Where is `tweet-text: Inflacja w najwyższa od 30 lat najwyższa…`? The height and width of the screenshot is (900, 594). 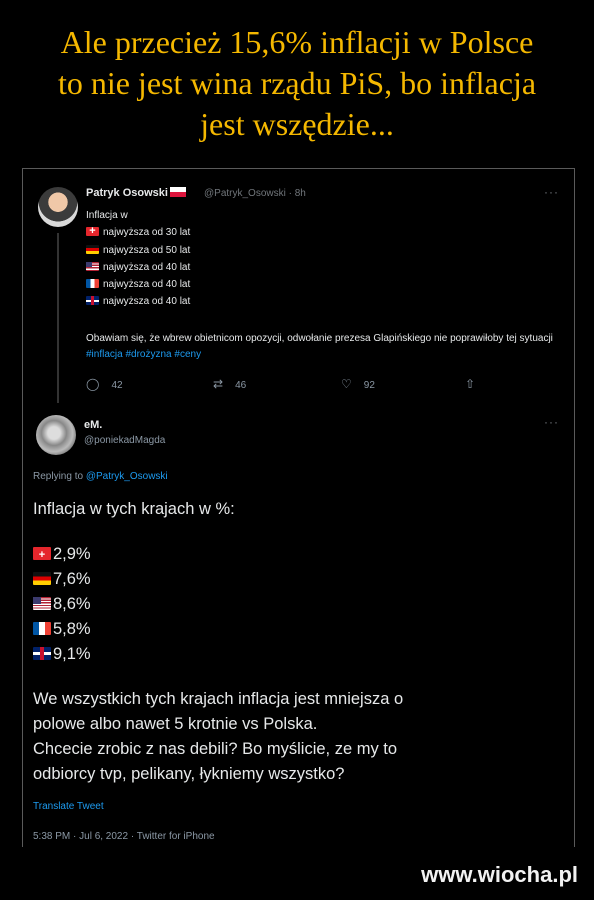
tweet-text: Inflacja w najwyższa od 30 lat najwyższa… is located at coordinates (138, 259).